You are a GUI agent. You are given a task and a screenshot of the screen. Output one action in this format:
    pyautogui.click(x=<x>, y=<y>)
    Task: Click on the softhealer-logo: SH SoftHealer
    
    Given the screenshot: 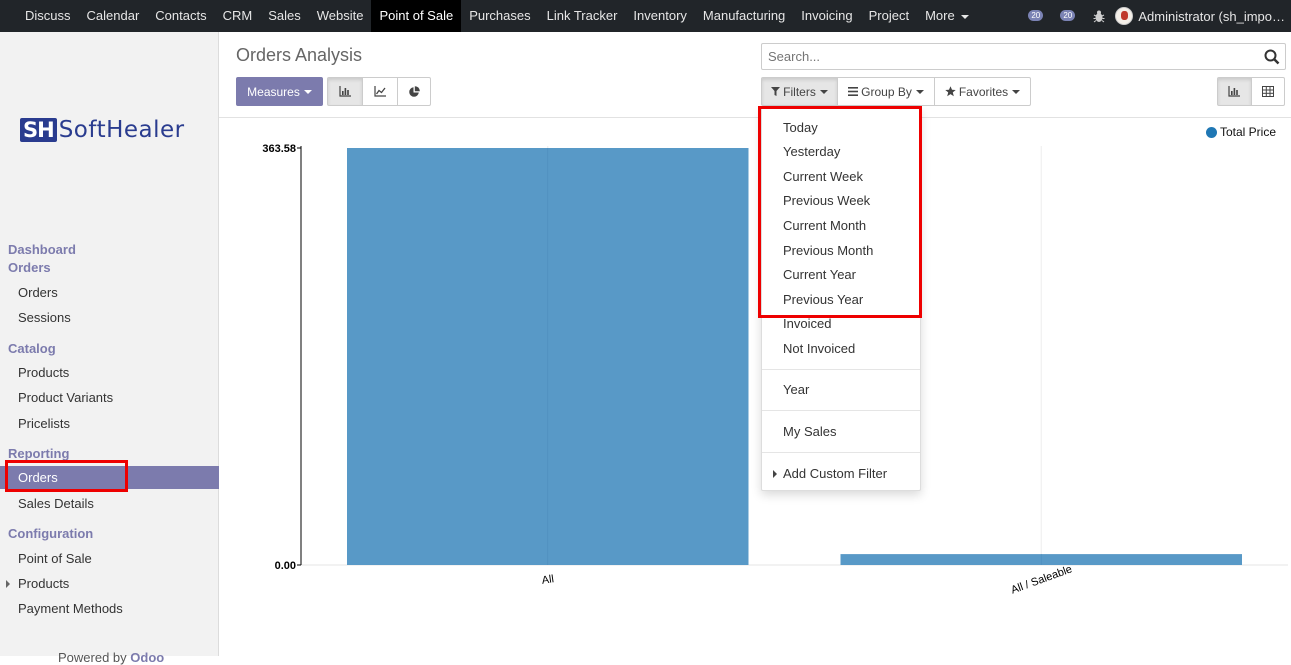 What is the action you would take?
    pyautogui.click(x=102, y=130)
    